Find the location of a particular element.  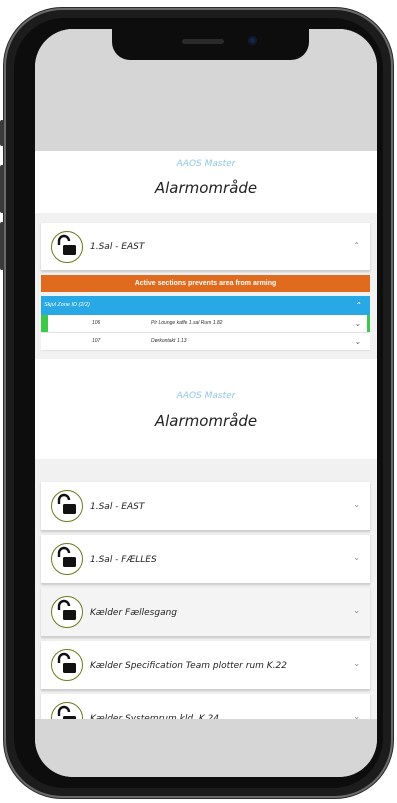

section-row: 107 Dørkontakt 1.13 ⌄ is located at coordinates (205, 342).